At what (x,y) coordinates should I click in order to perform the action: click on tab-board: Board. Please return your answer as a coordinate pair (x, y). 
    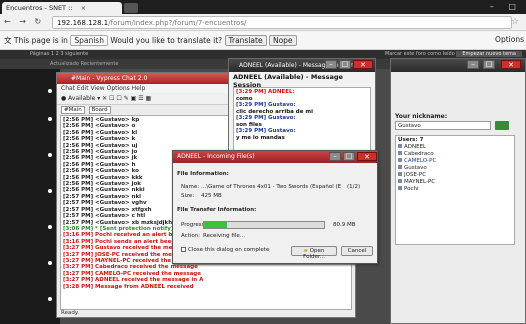
    Looking at the image, I should click on (99, 110).